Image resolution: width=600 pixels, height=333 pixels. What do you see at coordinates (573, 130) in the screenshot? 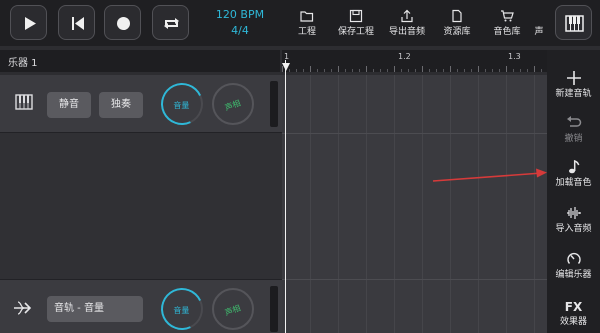
I see `undo-button: 撤销` at bounding box center [573, 130].